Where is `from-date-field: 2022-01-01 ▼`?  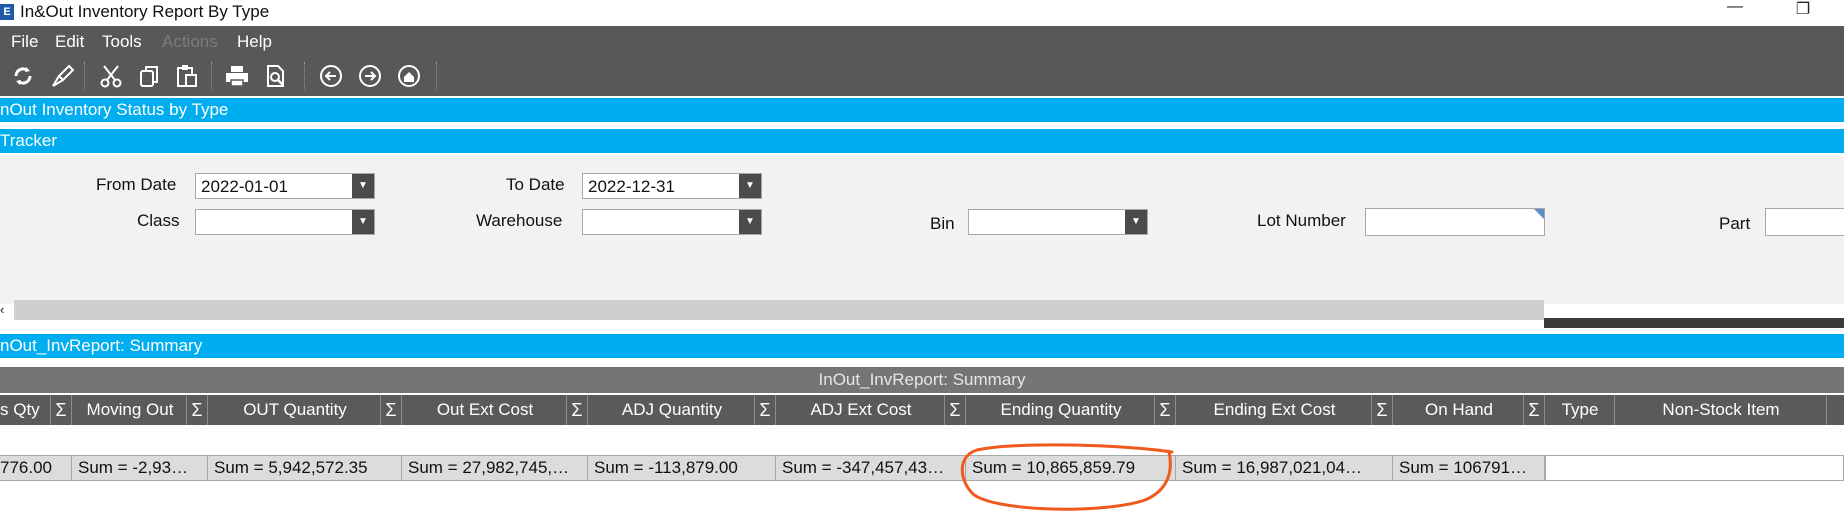 from-date-field: 2022-01-01 ▼ is located at coordinates (285, 186).